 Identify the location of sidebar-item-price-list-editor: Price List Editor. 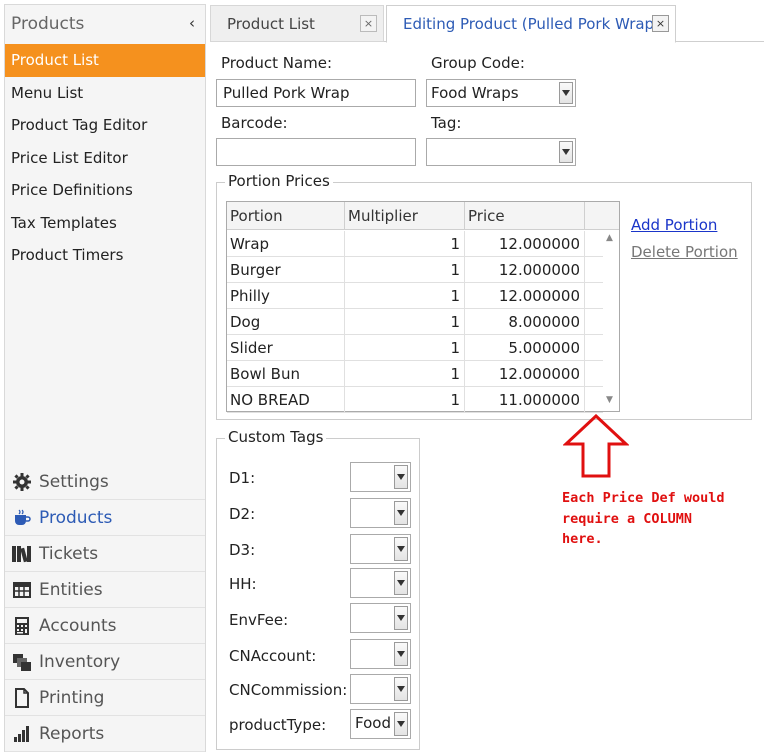
(105, 158).